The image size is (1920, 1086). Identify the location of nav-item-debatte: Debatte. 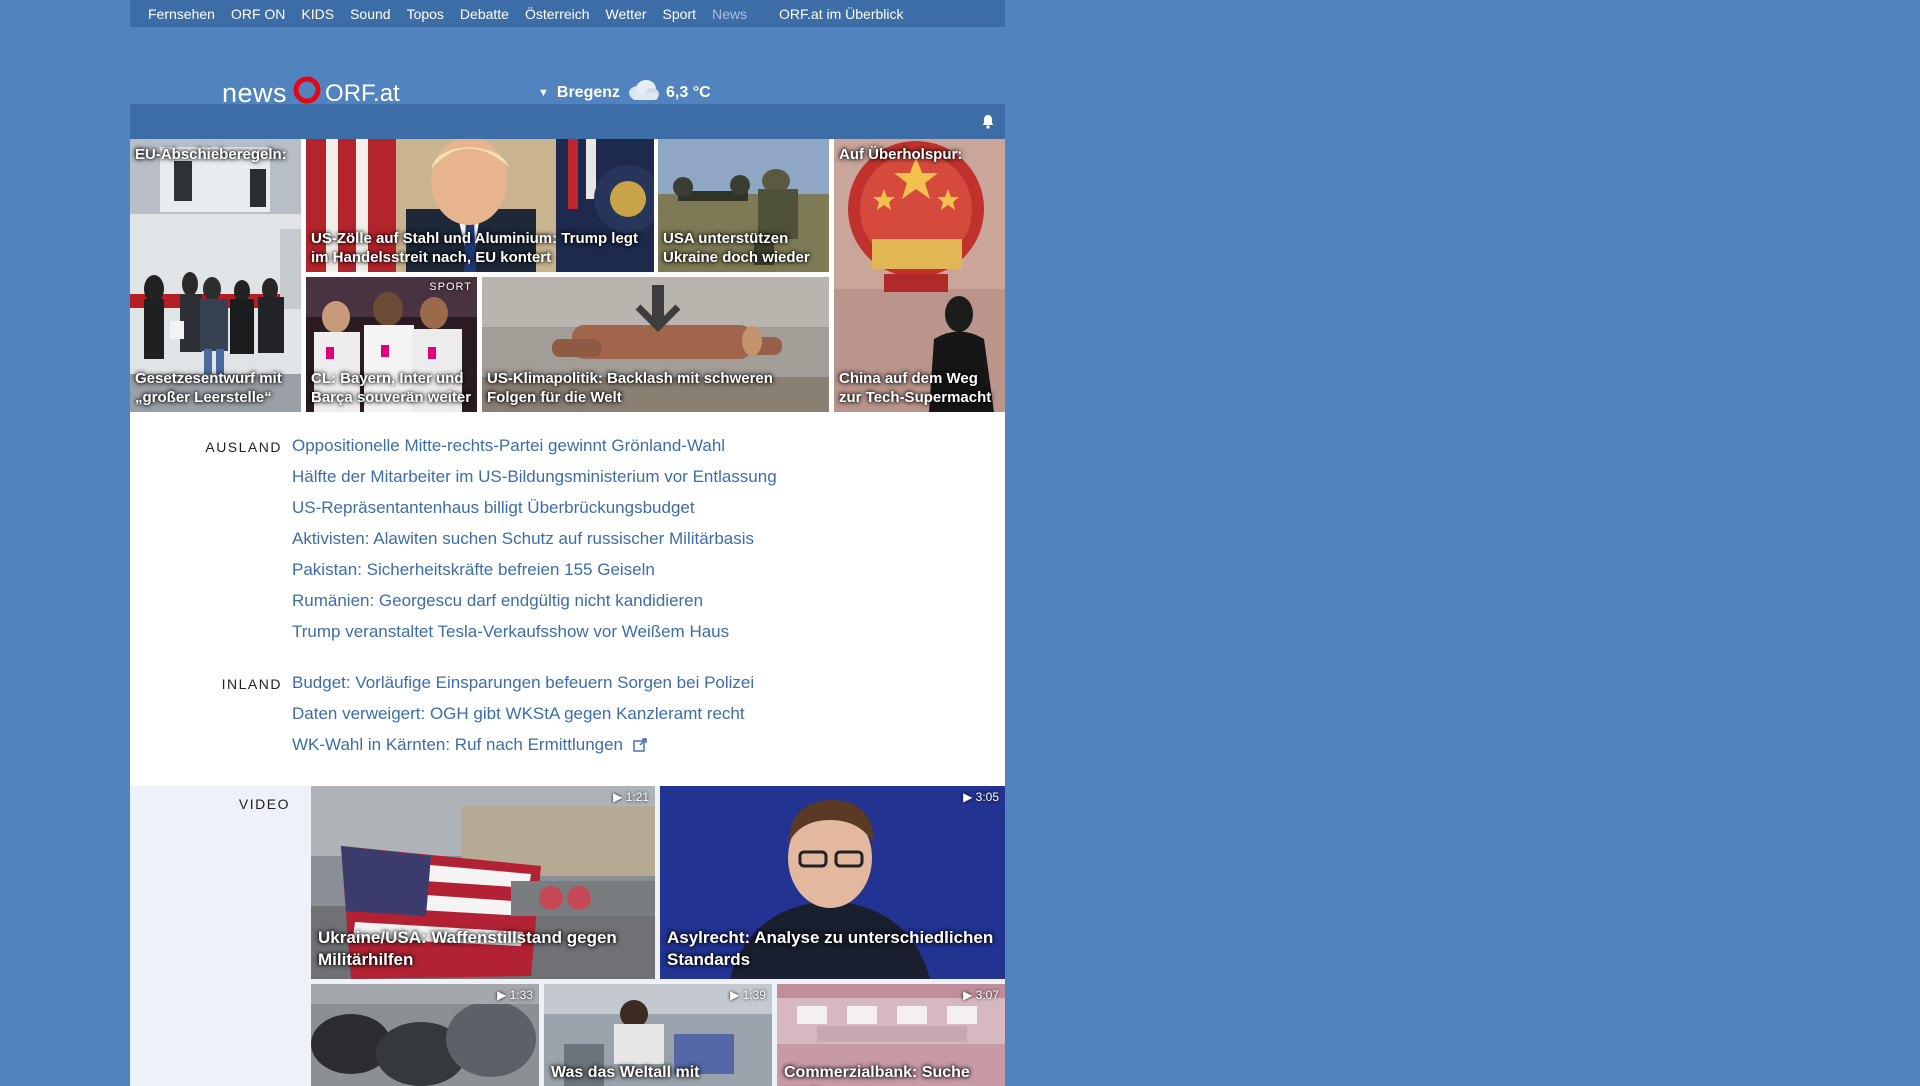
(484, 14).